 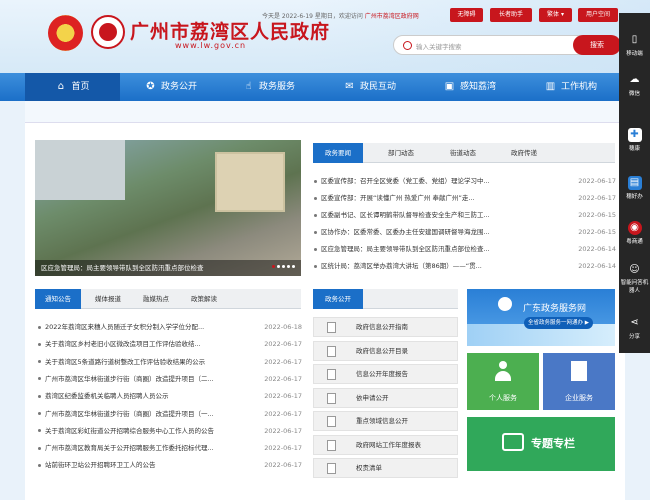 What do you see at coordinates (282, 266) in the screenshot?
I see `slide-dots` at bounding box center [282, 266].